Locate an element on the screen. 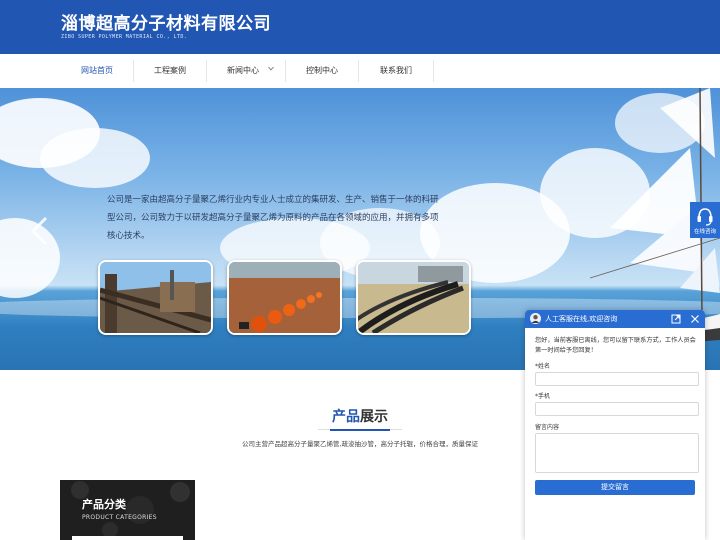 The image size is (720, 540). nav-item-news: 新闻中心 is located at coordinates (243, 71).